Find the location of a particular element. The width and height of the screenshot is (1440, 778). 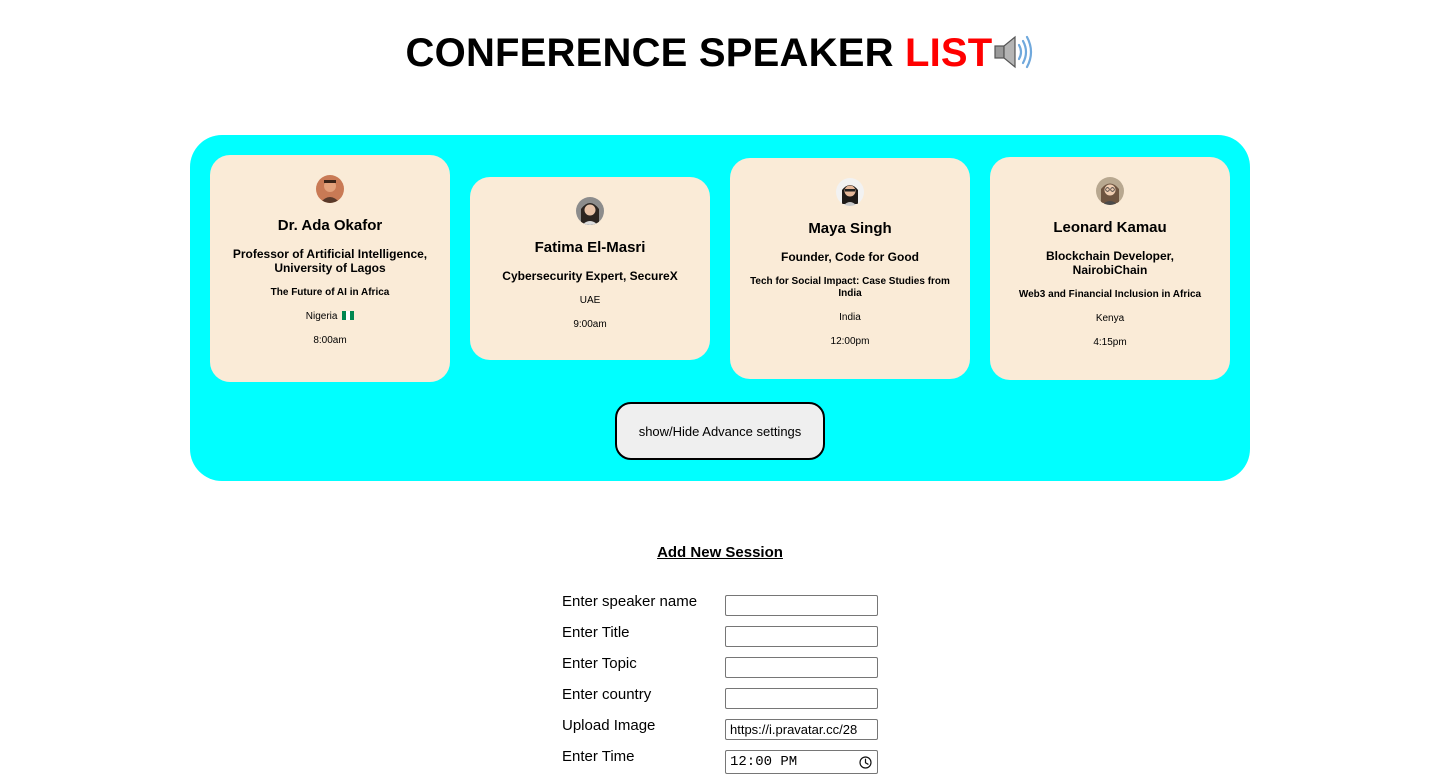

title-main: CONFERENCE SPEAKER is located at coordinates (655, 53).